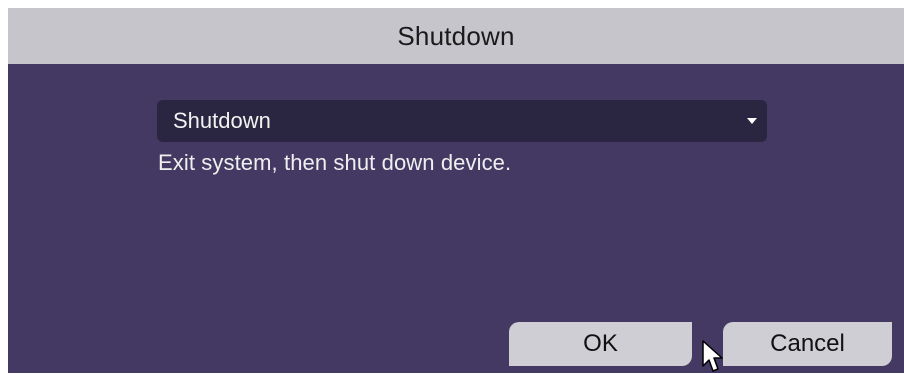 The image size is (904, 374). I want to click on cancel-button: Cancel, so click(807, 344).